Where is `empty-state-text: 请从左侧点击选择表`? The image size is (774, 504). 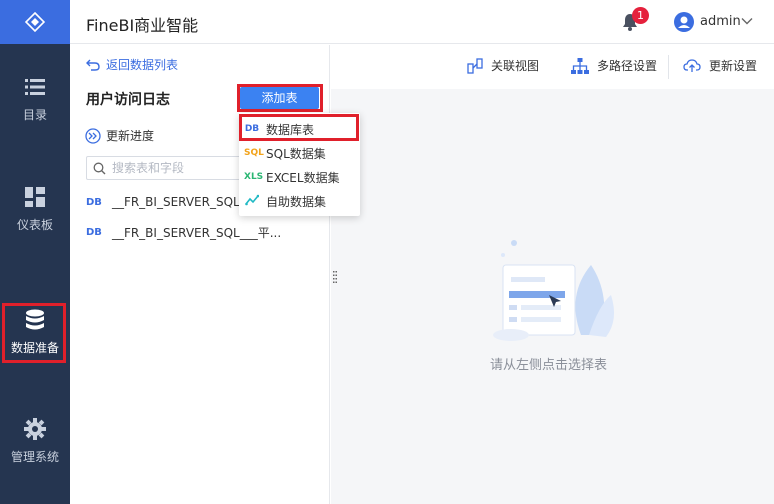
empty-state-text: 请从左侧点击选择表 is located at coordinates (549, 365).